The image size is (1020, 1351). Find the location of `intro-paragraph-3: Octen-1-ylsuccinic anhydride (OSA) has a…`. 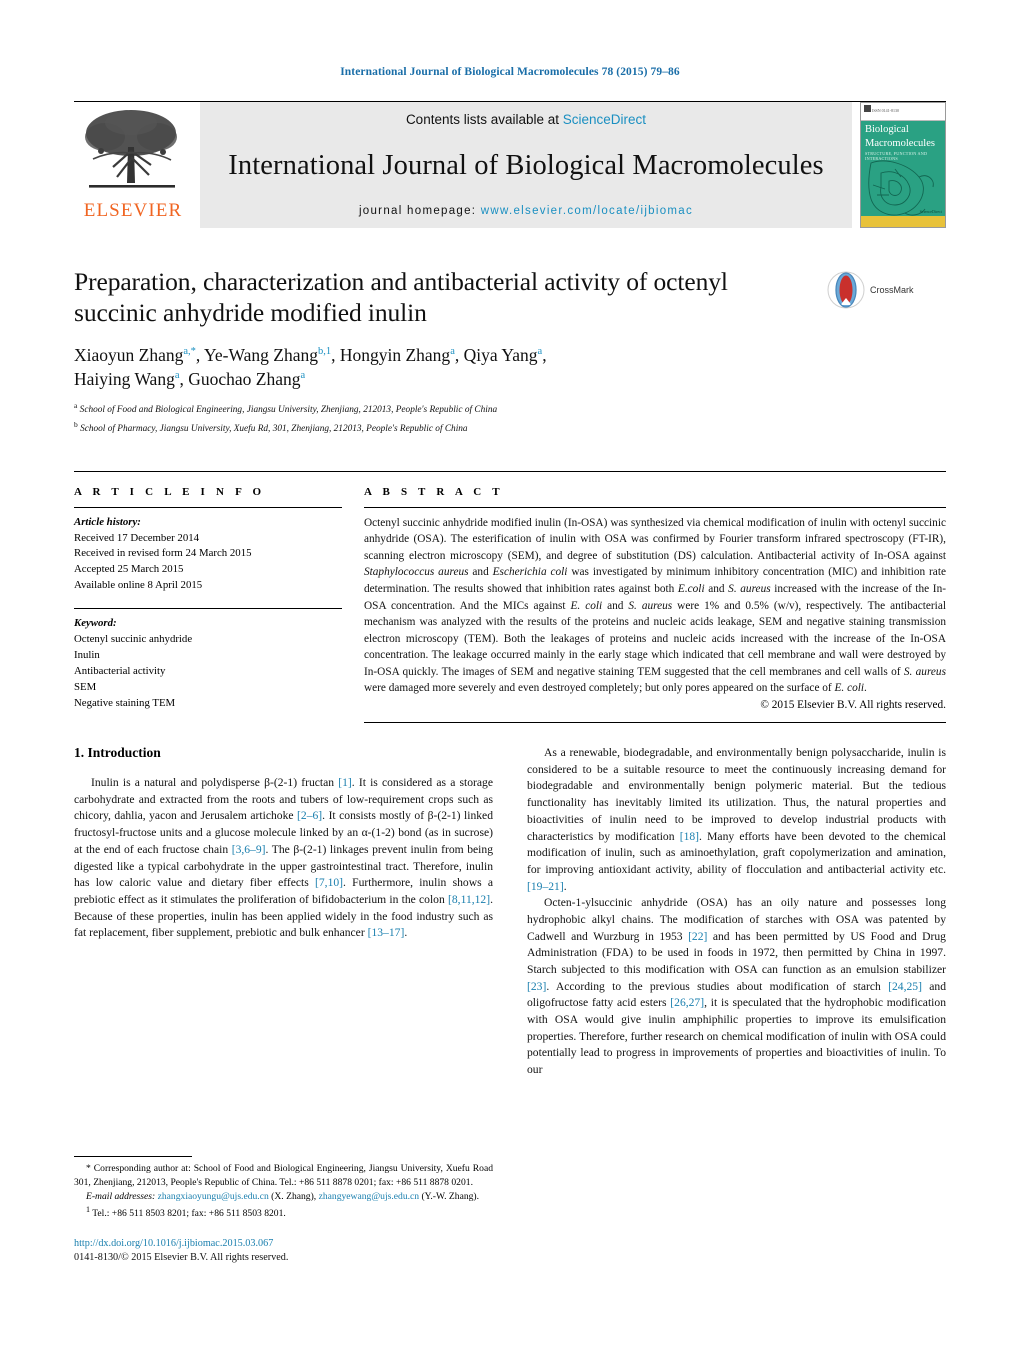

intro-paragraph-3: Octen-1-ylsuccinic anhydride (OSA) has a… is located at coordinates (736, 987).